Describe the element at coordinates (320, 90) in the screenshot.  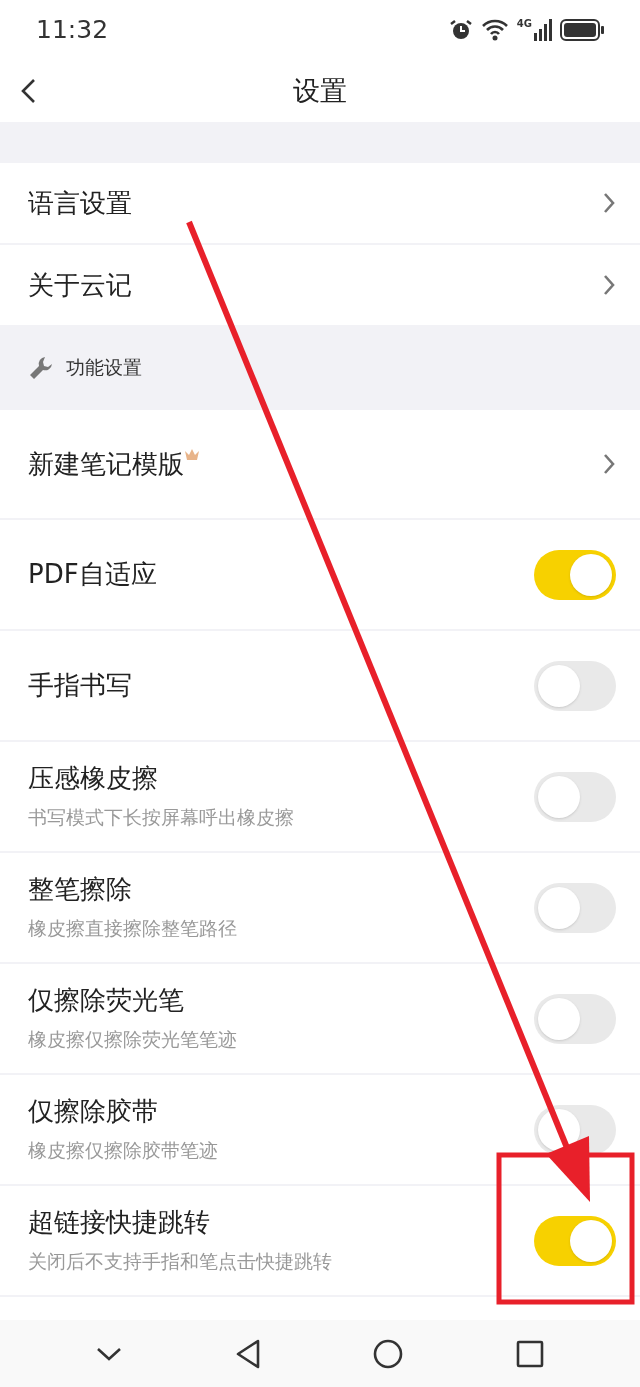
I see `page-title: 设置` at that location.